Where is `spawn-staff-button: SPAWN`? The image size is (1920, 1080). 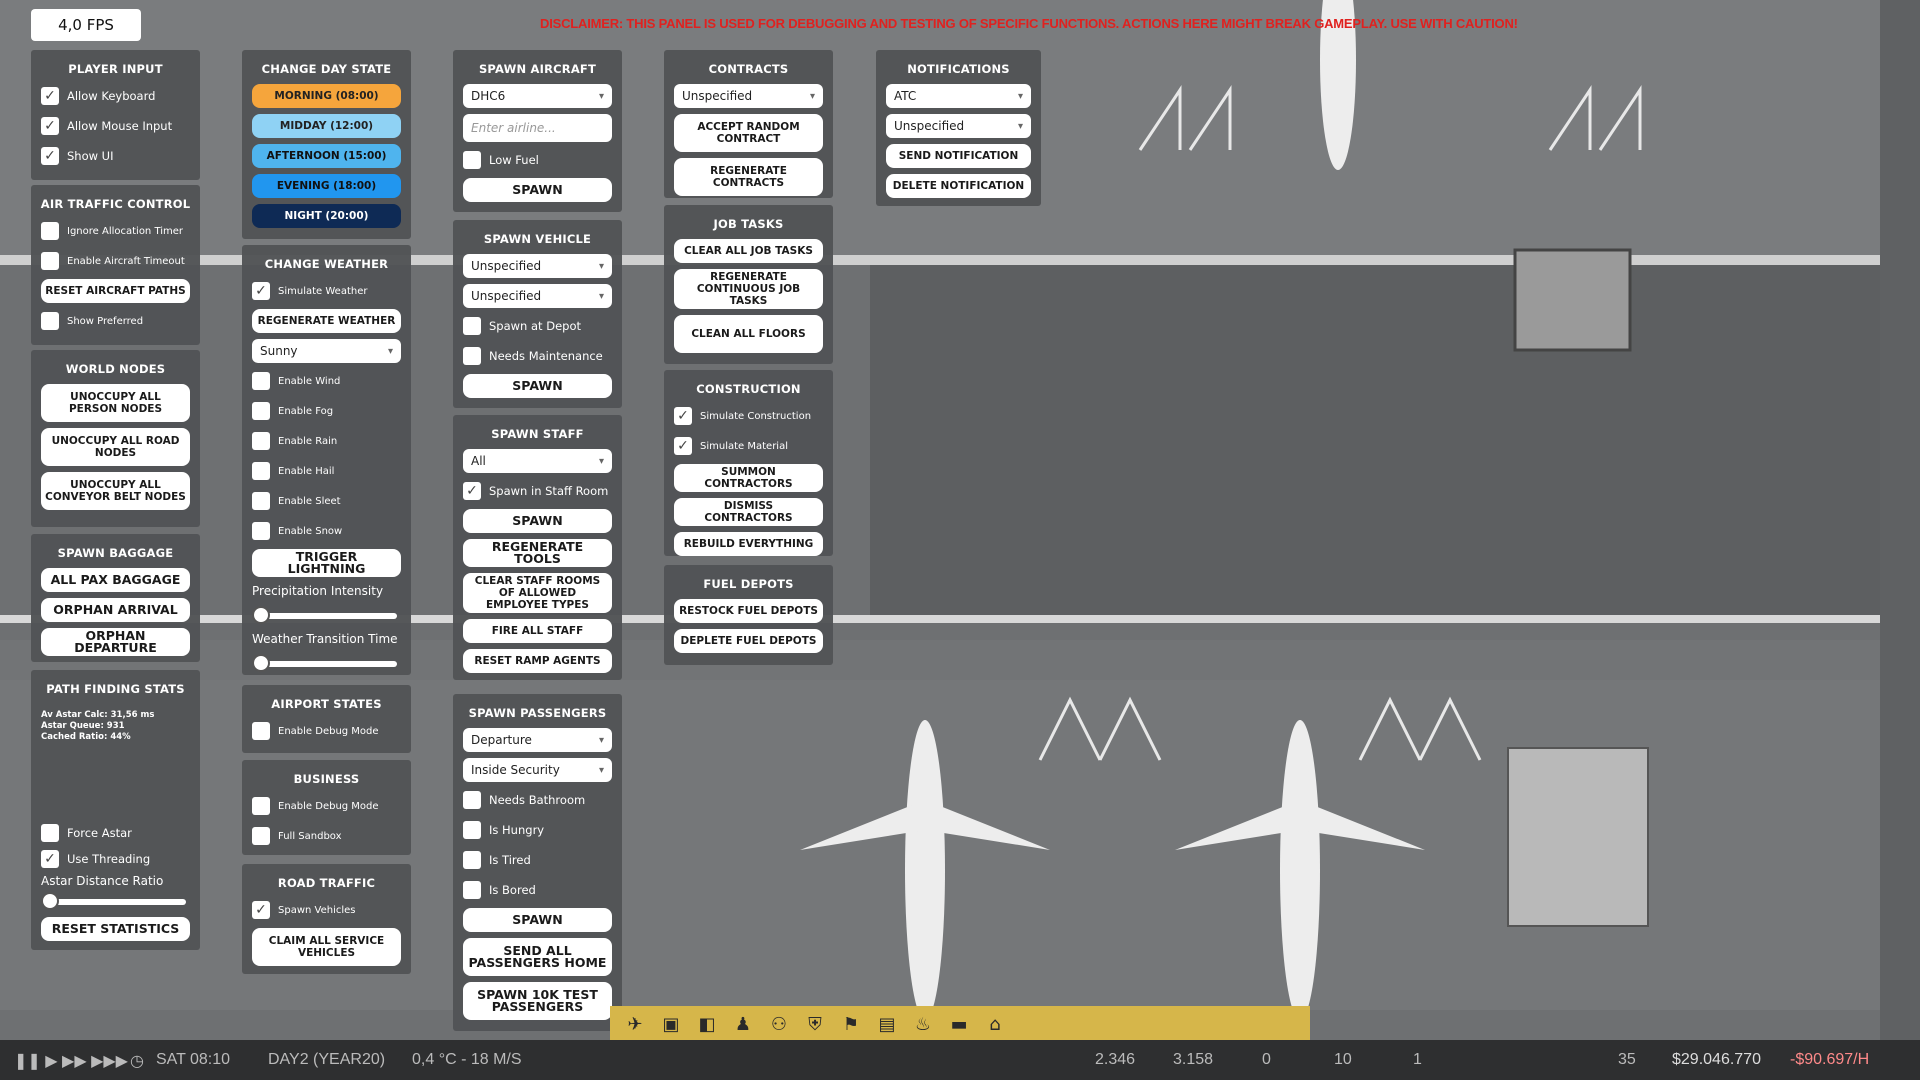
spawn-staff-button: SPAWN is located at coordinates (537, 521).